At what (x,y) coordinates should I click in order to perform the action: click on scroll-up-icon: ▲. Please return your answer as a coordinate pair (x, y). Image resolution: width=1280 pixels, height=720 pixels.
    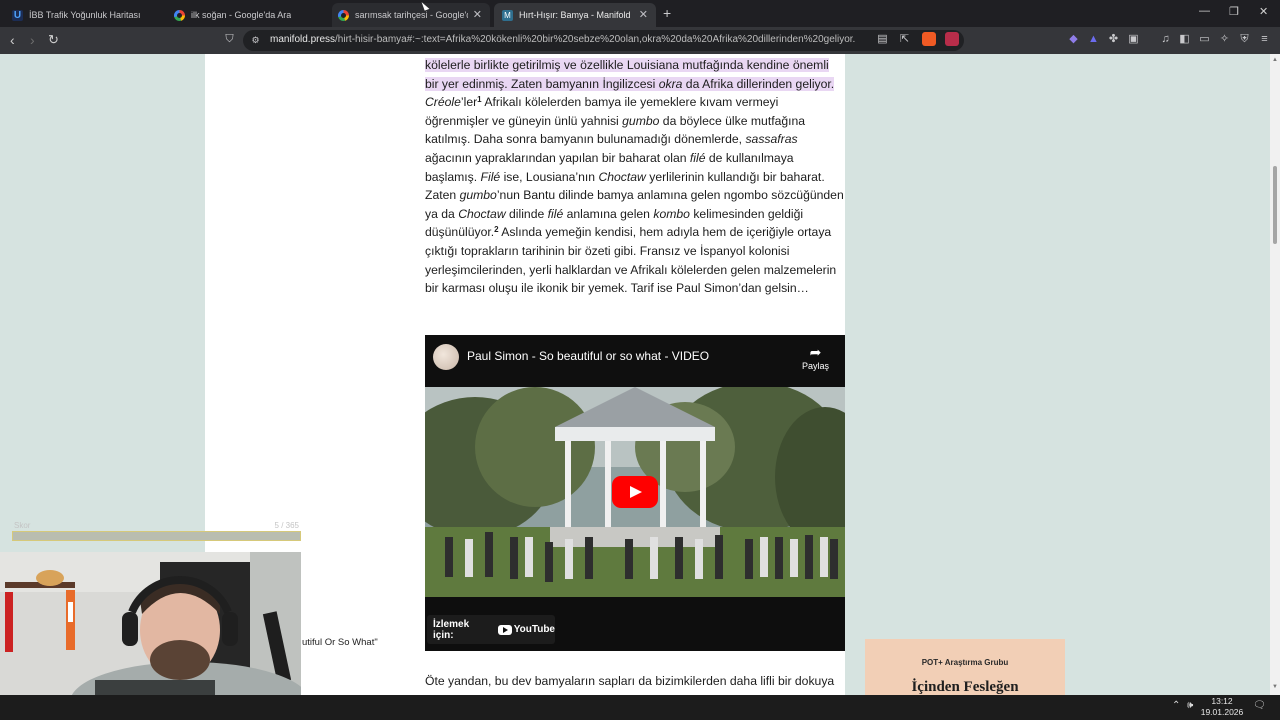
    Looking at the image, I should click on (1275, 60).